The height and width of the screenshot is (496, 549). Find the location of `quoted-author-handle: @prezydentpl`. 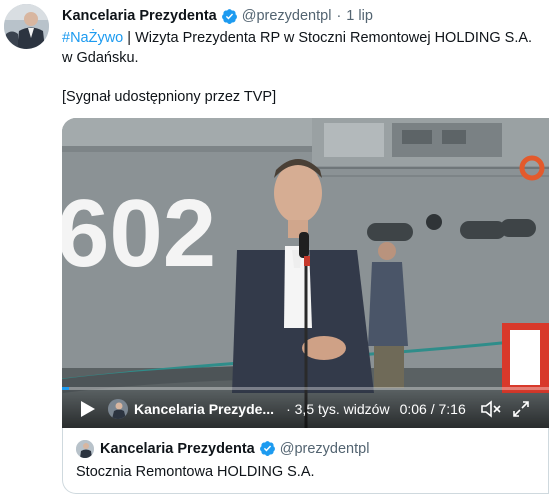

quoted-author-handle: @prezydentpl is located at coordinates (324, 448).